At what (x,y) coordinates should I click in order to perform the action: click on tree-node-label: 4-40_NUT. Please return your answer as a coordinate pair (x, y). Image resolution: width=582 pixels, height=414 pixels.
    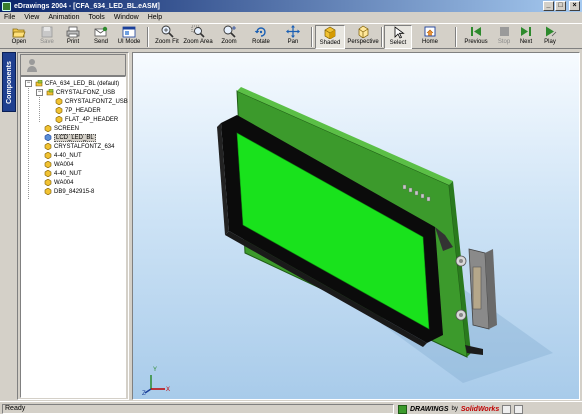
    Looking at the image, I should click on (68, 173).